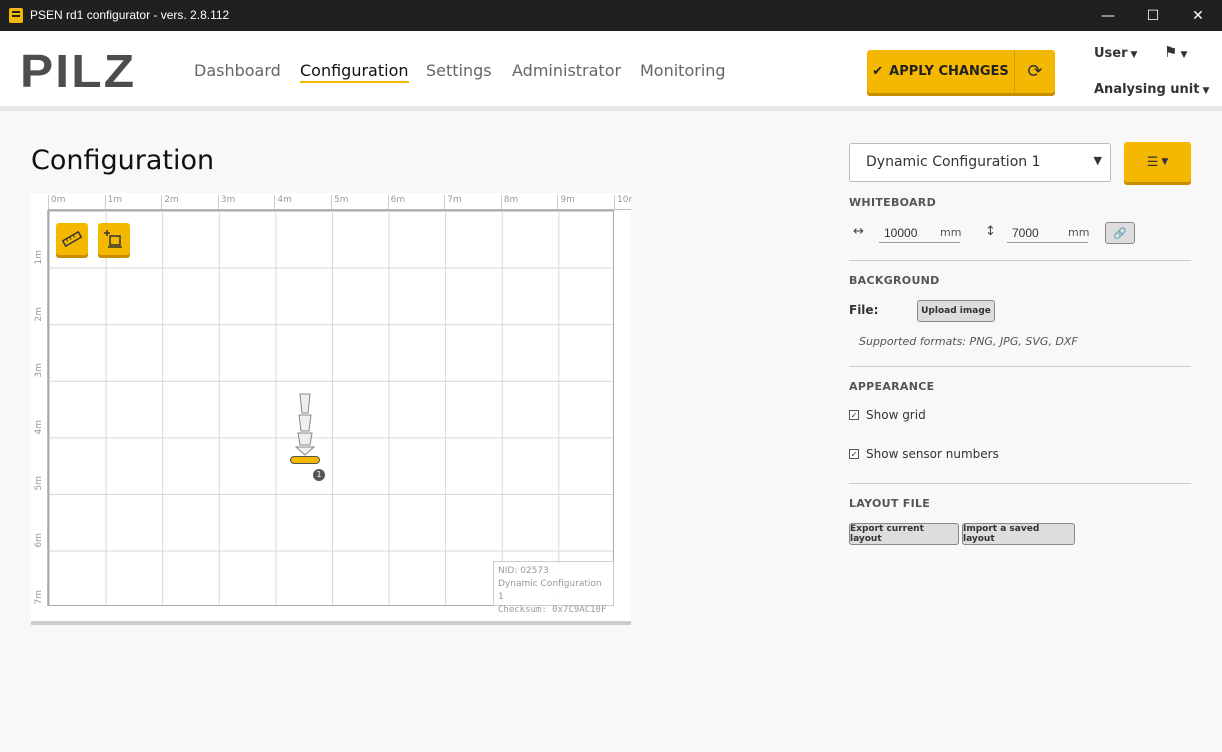  What do you see at coordinates (949, 71) in the screenshot?
I see `apply-changes-label: APPLY CHANGES` at bounding box center [949, 71].